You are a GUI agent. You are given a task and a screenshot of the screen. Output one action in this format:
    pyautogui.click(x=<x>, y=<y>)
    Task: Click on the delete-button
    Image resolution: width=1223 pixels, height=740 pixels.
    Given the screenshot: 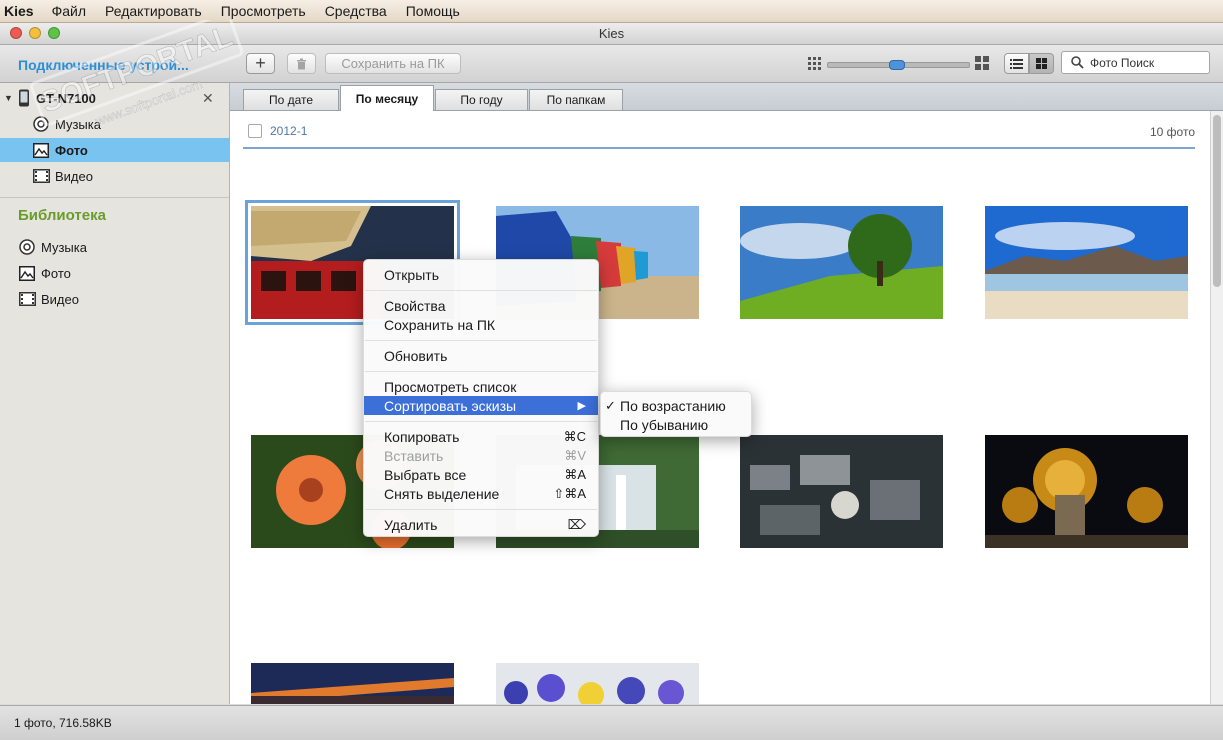 What is the action you would take?
    pyautogui.click(x=301, y=63)
    